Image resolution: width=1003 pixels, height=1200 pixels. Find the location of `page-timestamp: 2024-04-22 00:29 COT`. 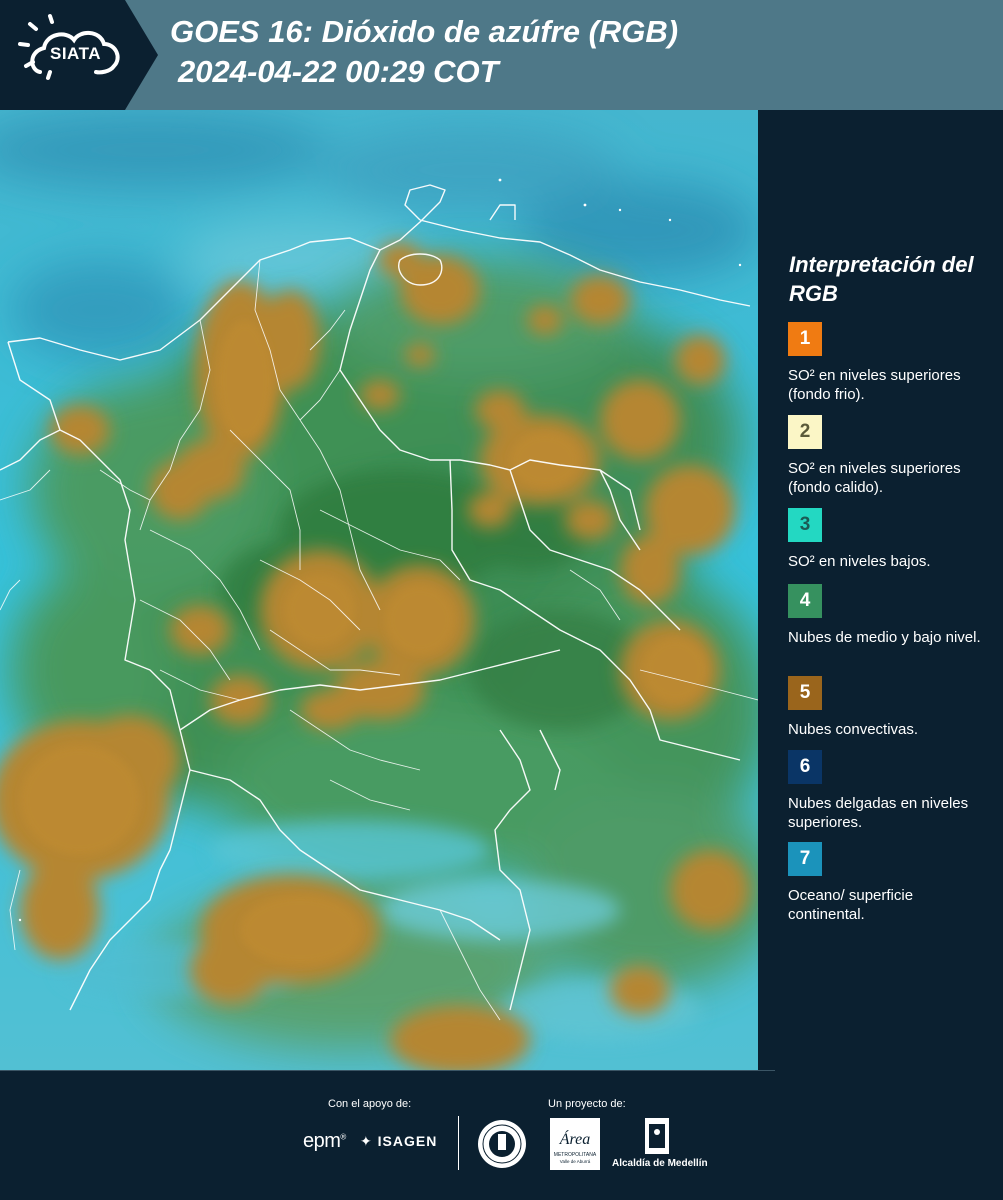

page-timestamp: 2024-04-22 00:29 COT is located at coordinates (338, 71).